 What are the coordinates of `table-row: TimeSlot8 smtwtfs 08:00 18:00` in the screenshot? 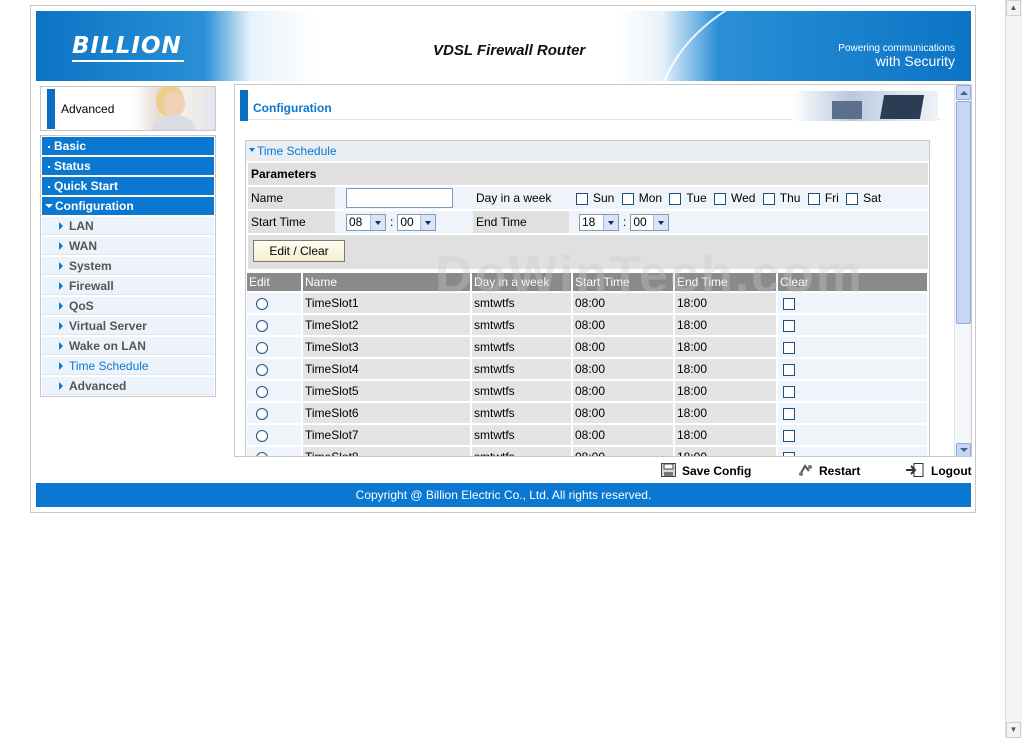 It's located at (587, 451).